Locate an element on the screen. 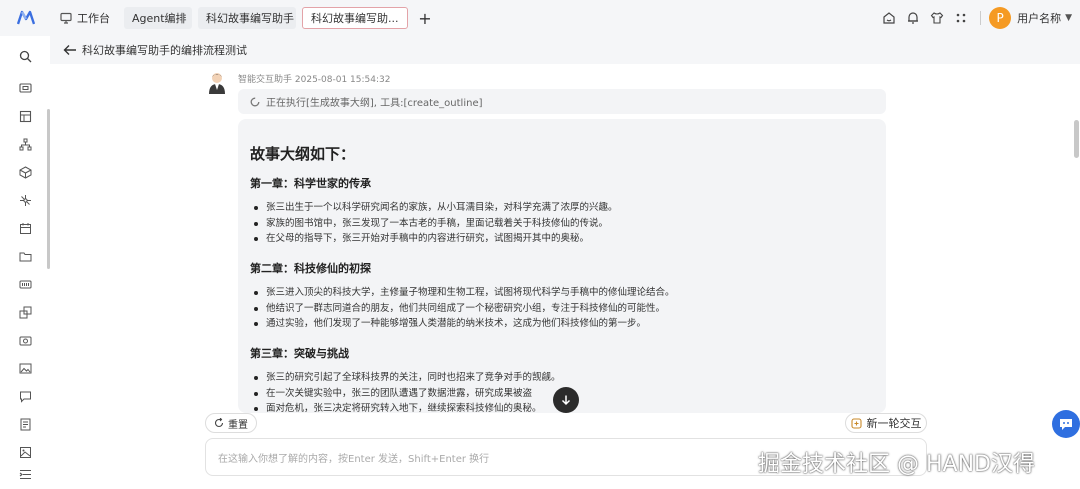 The image size is (1080, 489). gallery-icon is located at coordinates (25, 452).